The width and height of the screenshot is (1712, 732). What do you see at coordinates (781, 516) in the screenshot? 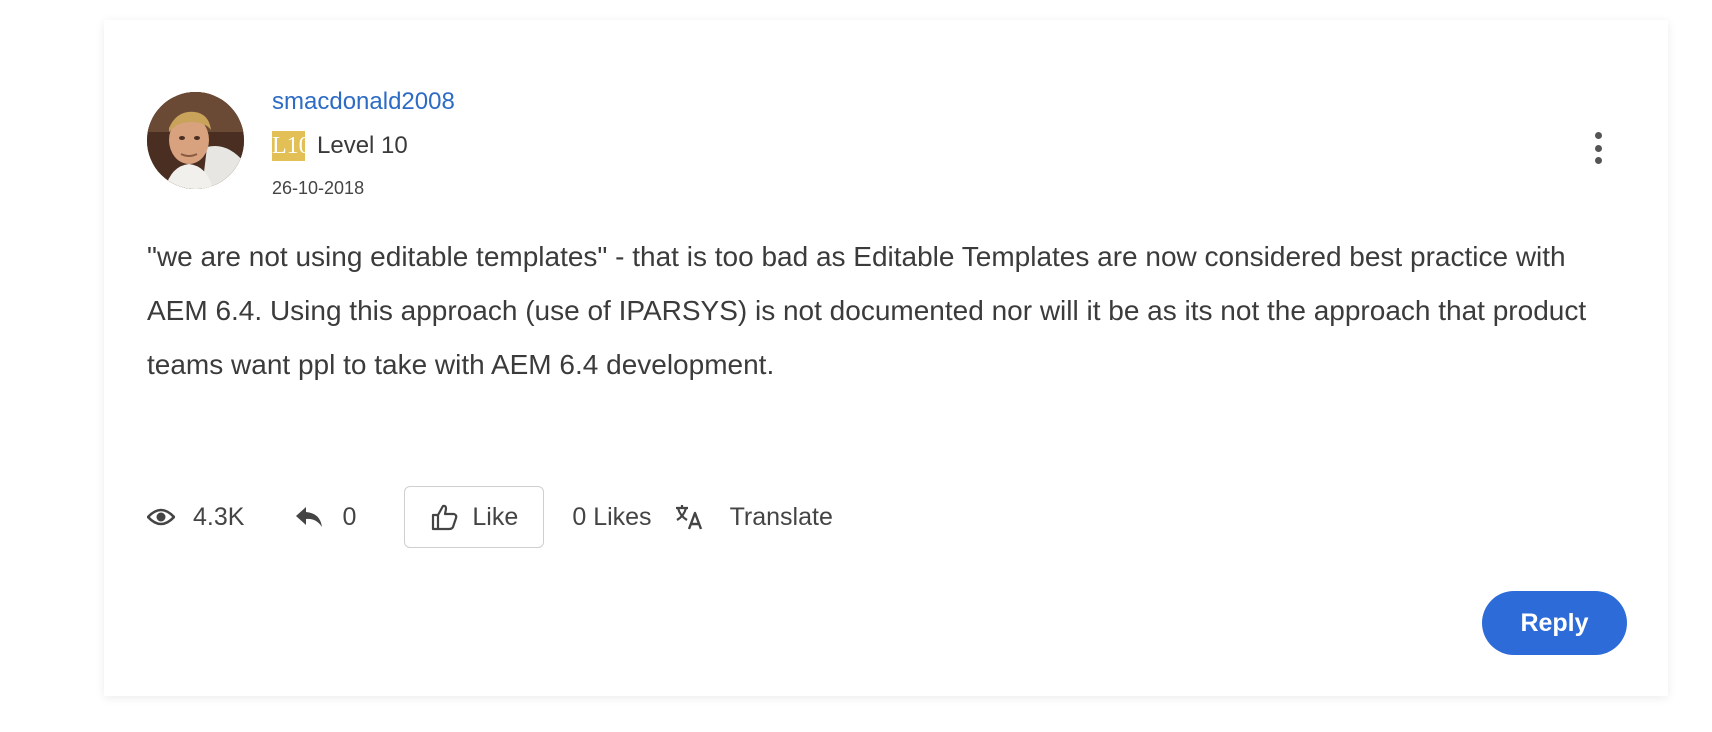
I see `translate-label: Translate` at bounding box center [781, 516].